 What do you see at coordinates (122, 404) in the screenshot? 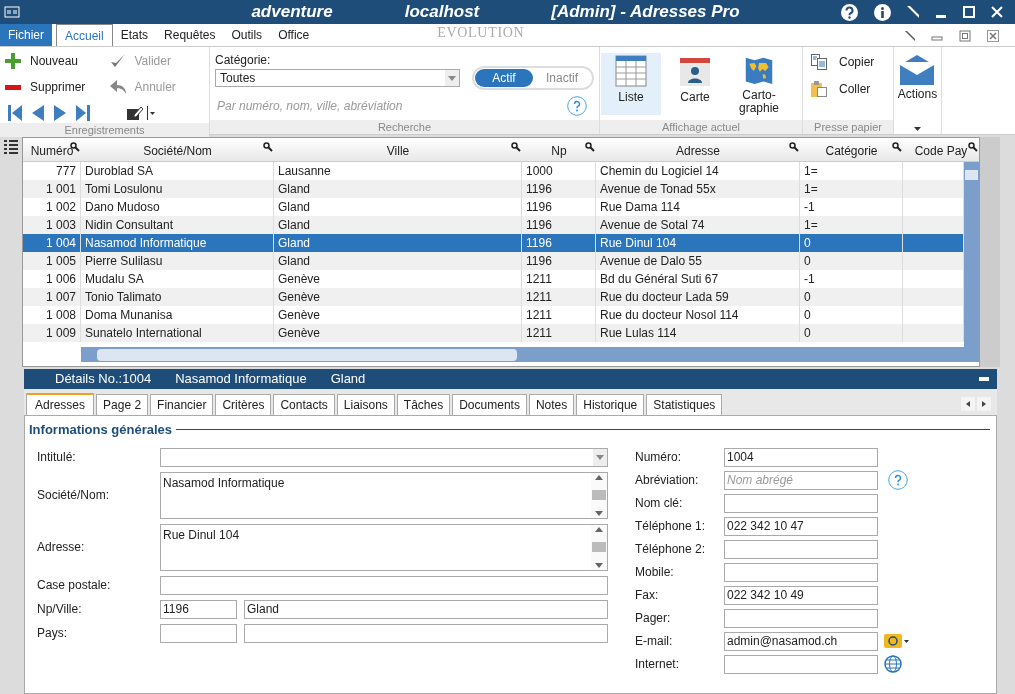
I see `detail-tab: Page 2` at bounding box center [122, 404].